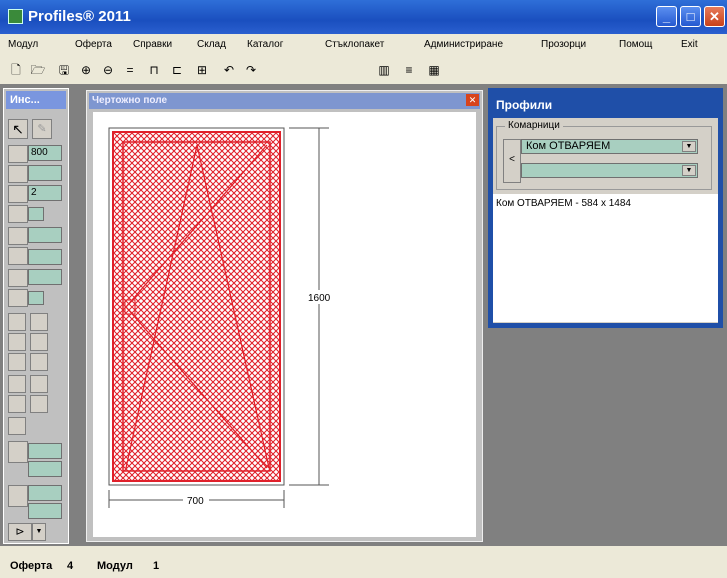 The width and height of the screenshot is (727, 578). I want to click on net-type-value: Ком ОТВАРЯЕМ, so click(568, 146).